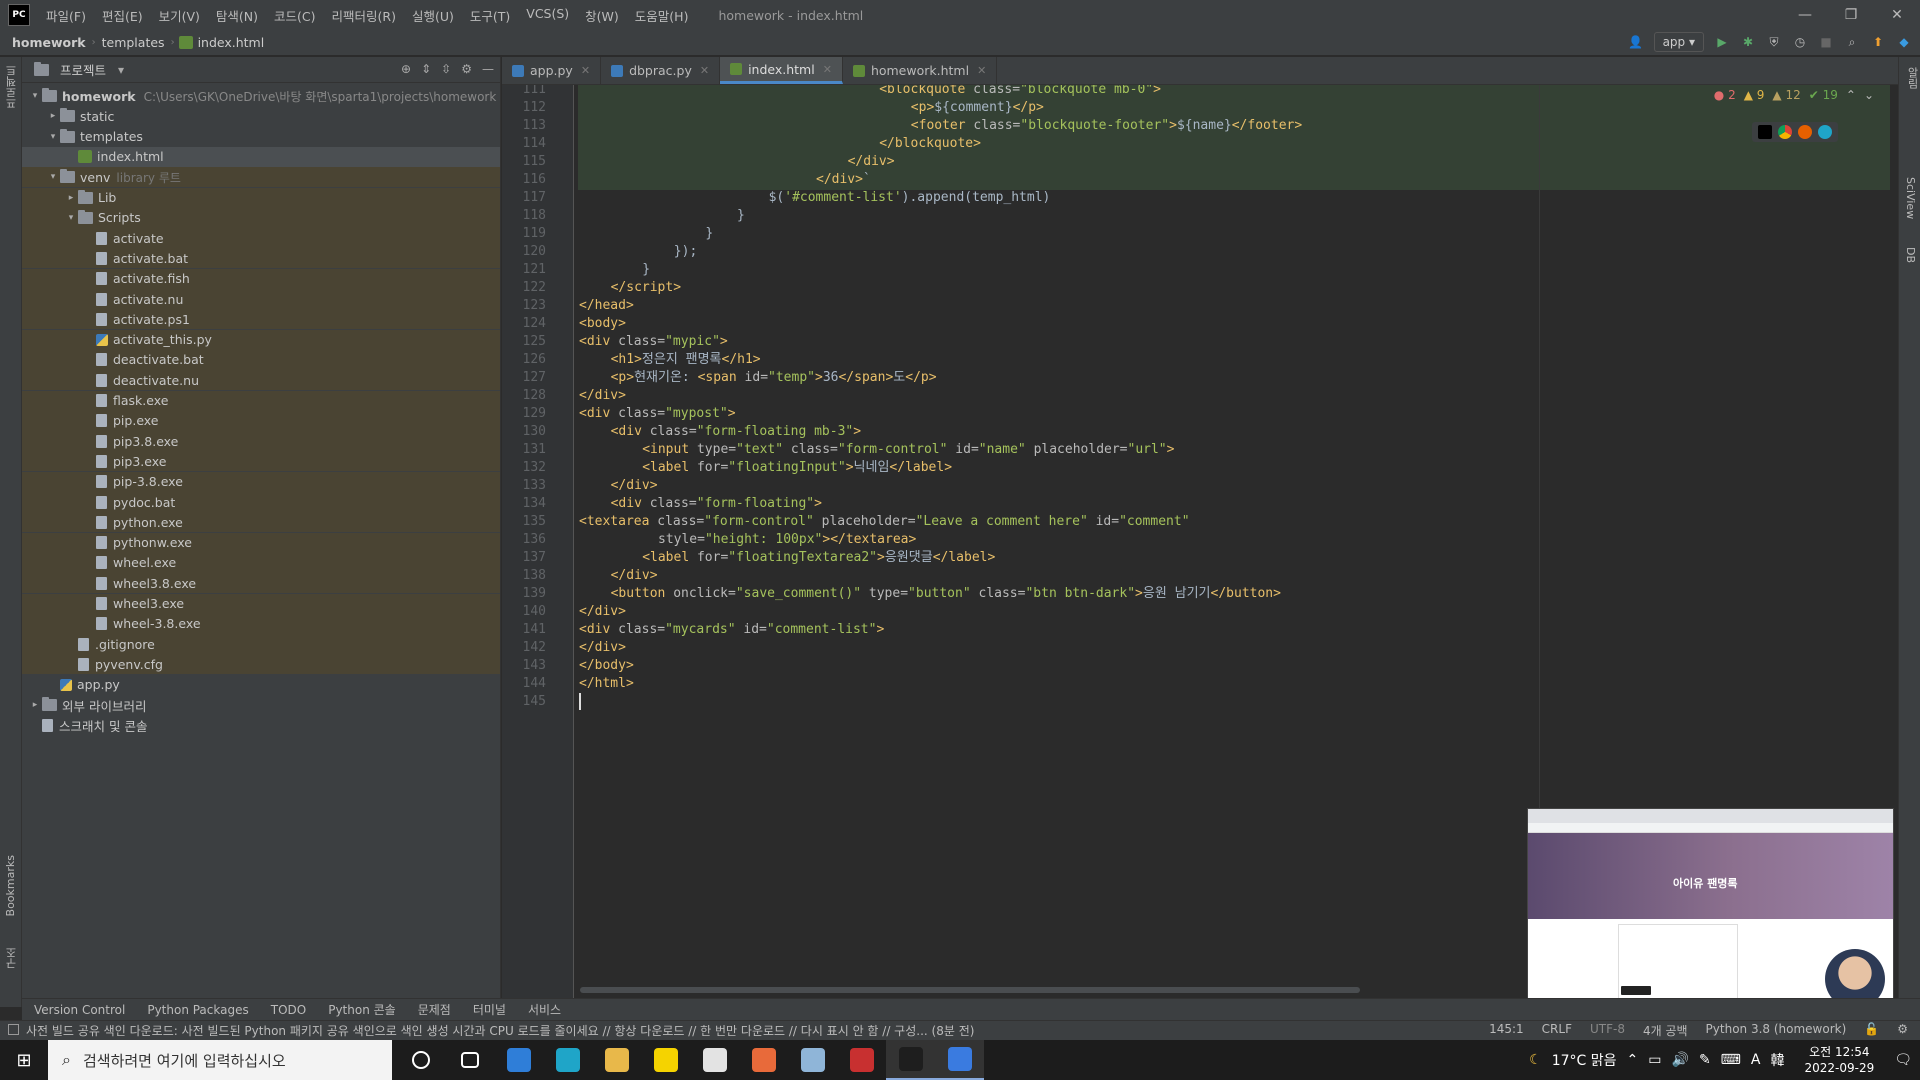 This screenshot has height=1080, width=1920. Describe the element at coordinates (552, 70) in the screenshot. I see `editor-tab: app.py ✕` at that location.